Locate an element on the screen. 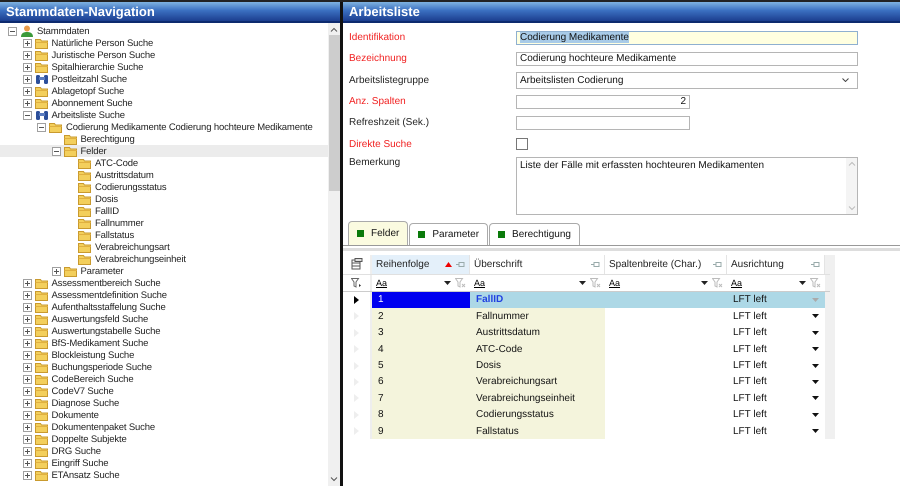  tree-item: Stammdaten is located at coordinates (164, 31).